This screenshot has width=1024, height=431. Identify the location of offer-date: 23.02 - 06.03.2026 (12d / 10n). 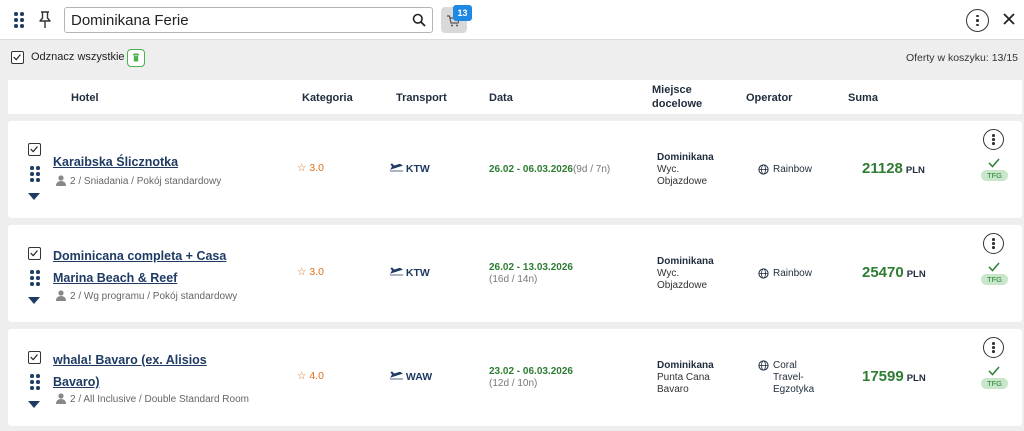
(531, 377).